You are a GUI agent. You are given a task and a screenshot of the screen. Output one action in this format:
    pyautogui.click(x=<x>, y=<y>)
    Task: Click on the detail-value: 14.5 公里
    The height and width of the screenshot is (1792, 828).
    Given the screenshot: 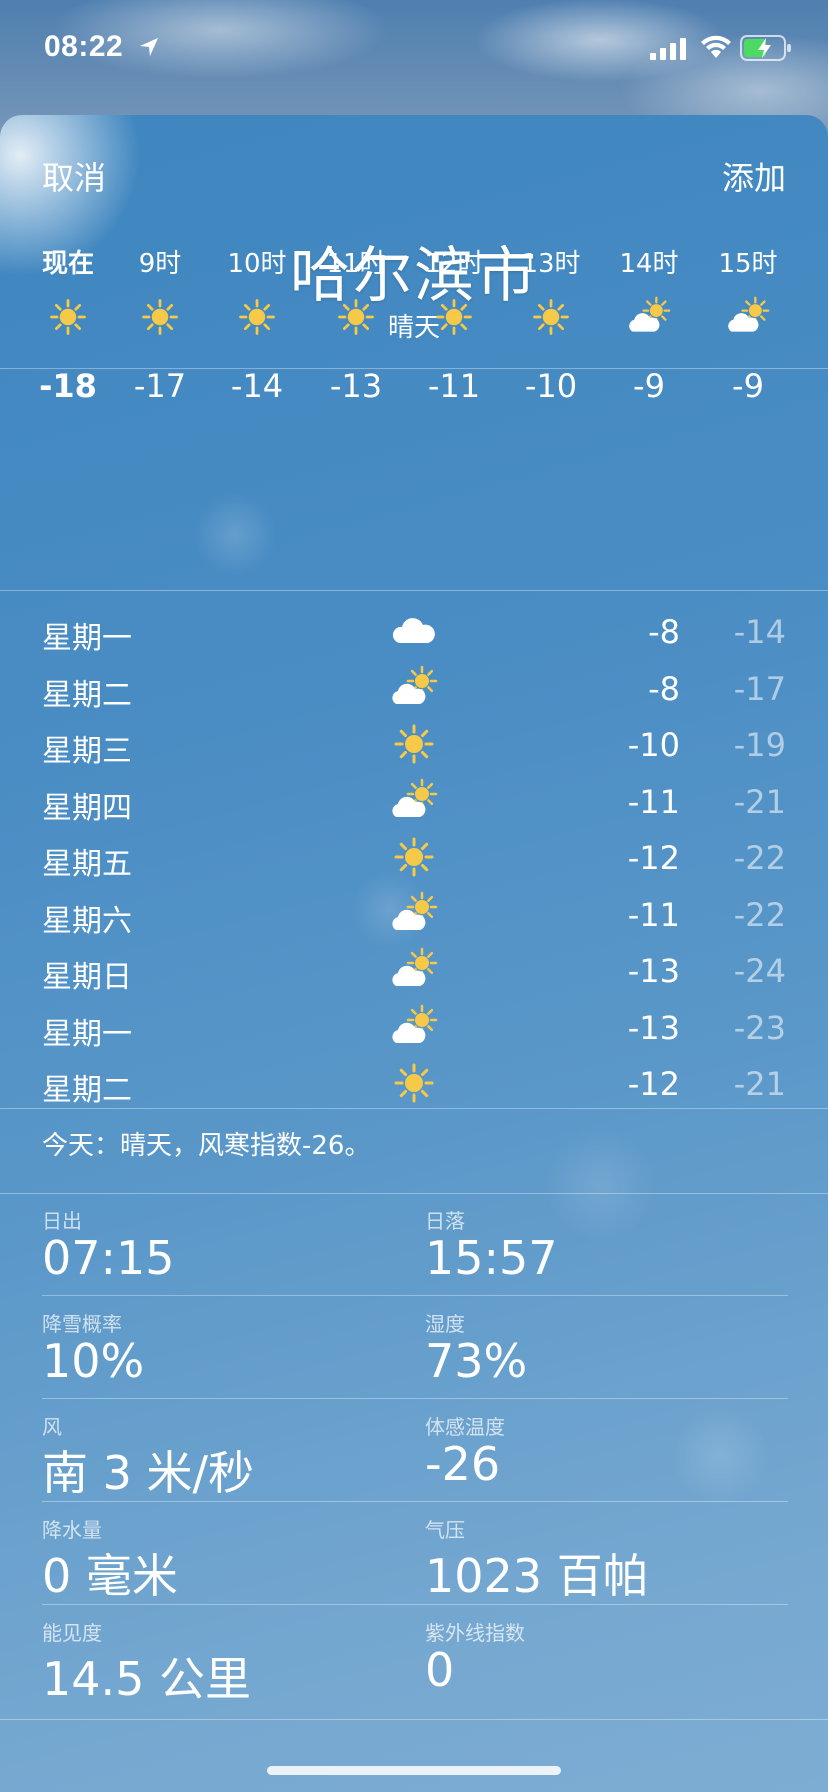 What is the action you would take?
    pyautogui.click(x=147, y=1679)
    